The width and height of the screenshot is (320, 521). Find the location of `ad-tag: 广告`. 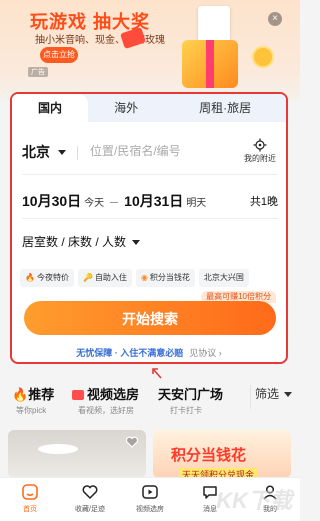

ad-tag: 广告 is located at coordinates (38, 72).